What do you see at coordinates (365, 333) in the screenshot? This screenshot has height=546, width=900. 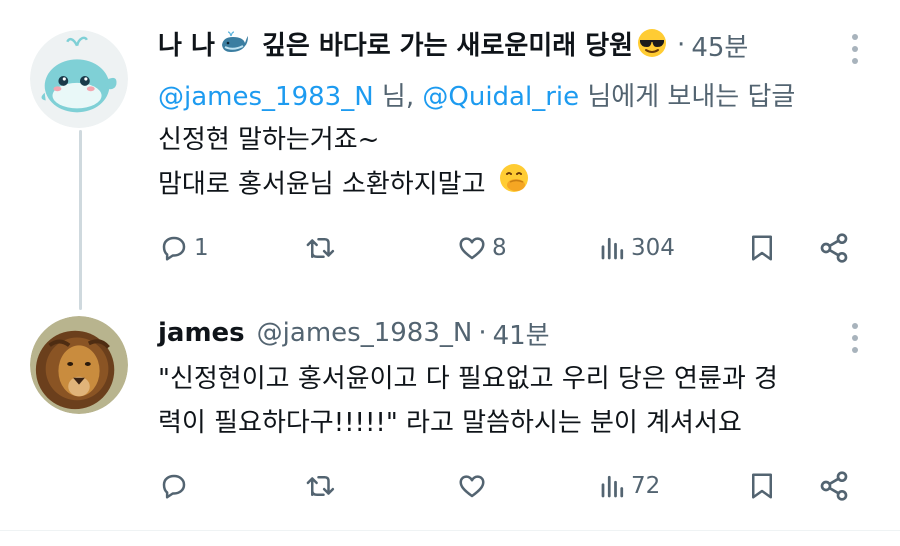 I see `user-handle: @james_1983_N` at bounding box center [365, 333].